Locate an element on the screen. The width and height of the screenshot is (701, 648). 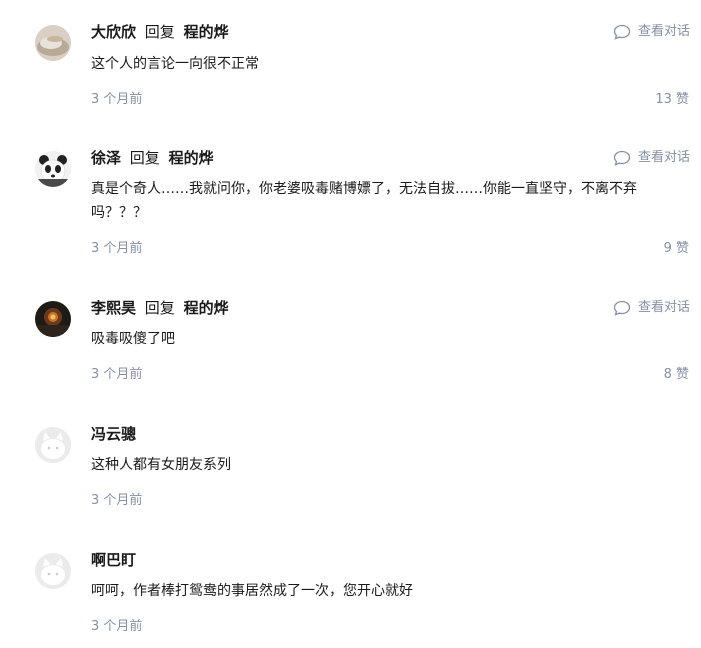
photo-avatar-icon is located at coordinates (53, 43).